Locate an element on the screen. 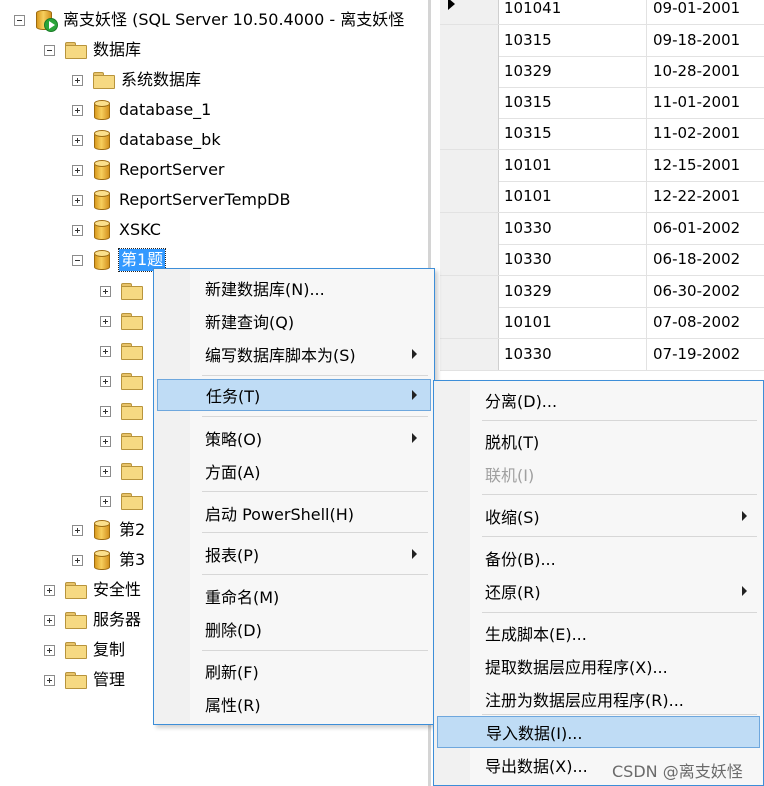 Image resolution: width=764 pixels, height=786 pixels. menu-item-delete: 删除(D) is located at coordinates (294, 629).